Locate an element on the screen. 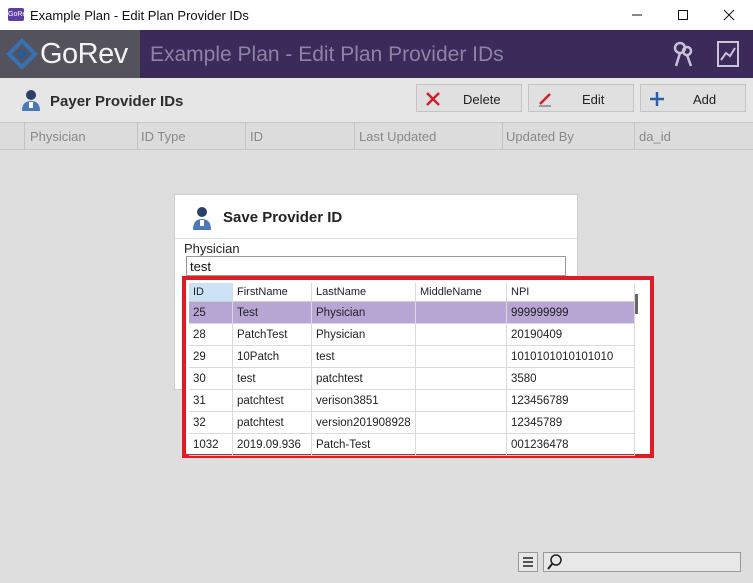  page-title: Example Plan - Edit Plan Provider IDs is located at coordinates (327, 54).